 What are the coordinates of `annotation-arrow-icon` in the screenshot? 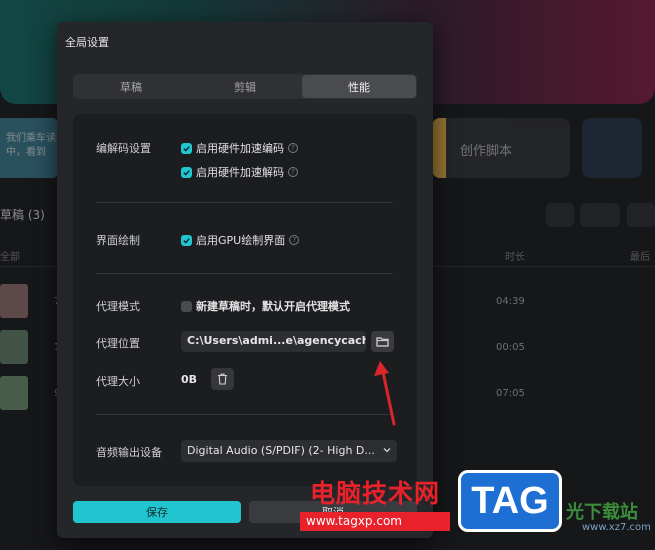 It's located at (385, 393).